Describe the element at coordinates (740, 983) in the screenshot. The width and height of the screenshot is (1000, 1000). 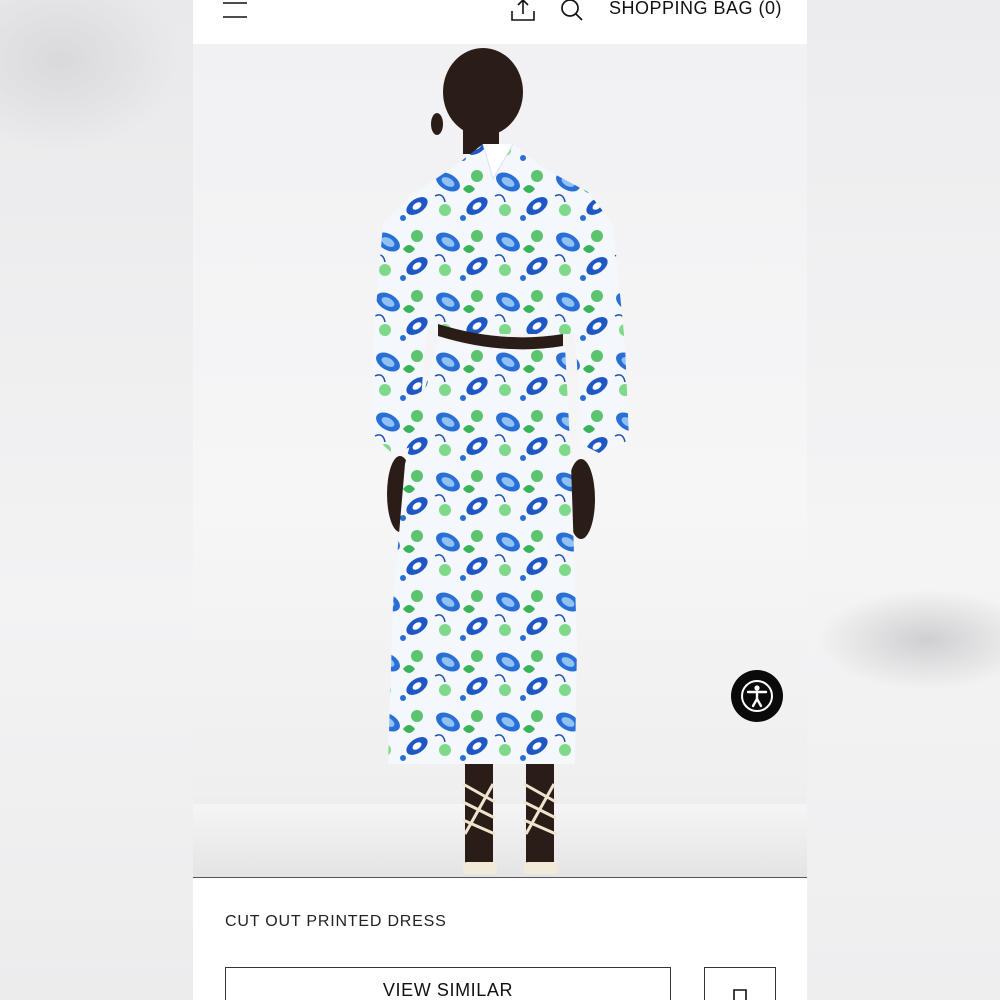
I see `bookmark-button` at that location.